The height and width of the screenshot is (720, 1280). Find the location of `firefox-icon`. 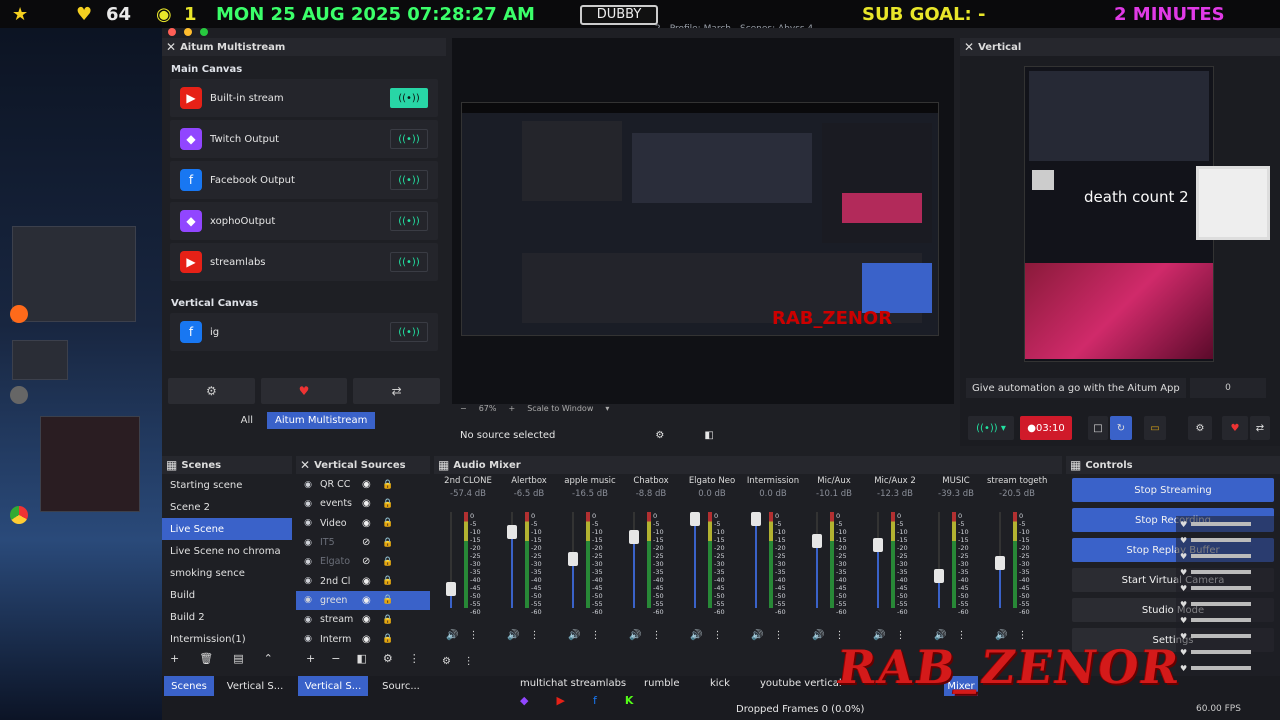

firefox-icon is located at coordinates (19, 314).